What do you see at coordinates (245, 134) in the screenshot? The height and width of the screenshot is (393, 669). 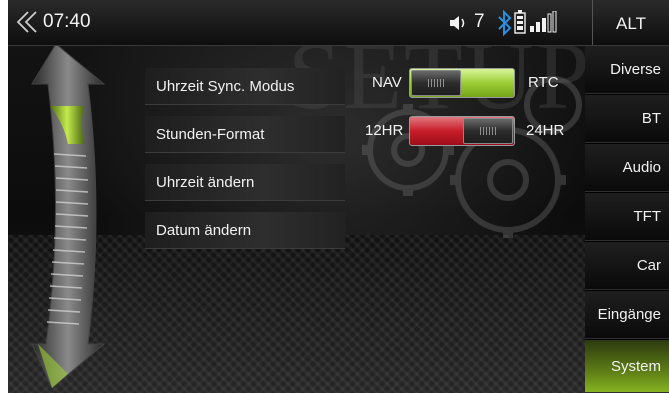 I see `menu-item-hour-format: Stunden-Format` at bounding box center [245, 134].